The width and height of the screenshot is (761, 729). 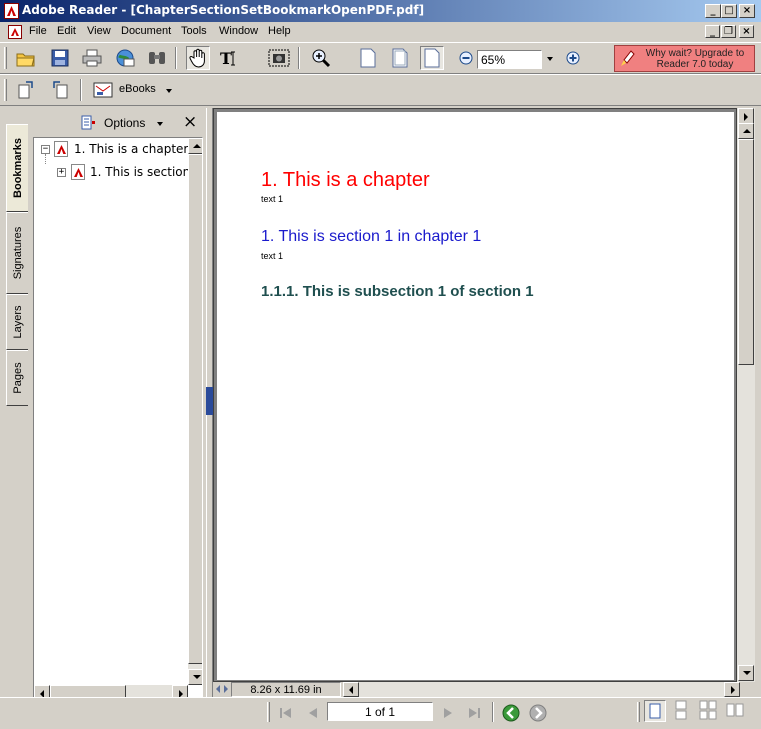 I want to click on page-number-input: 1 of 1, so click(x=380, y=711).